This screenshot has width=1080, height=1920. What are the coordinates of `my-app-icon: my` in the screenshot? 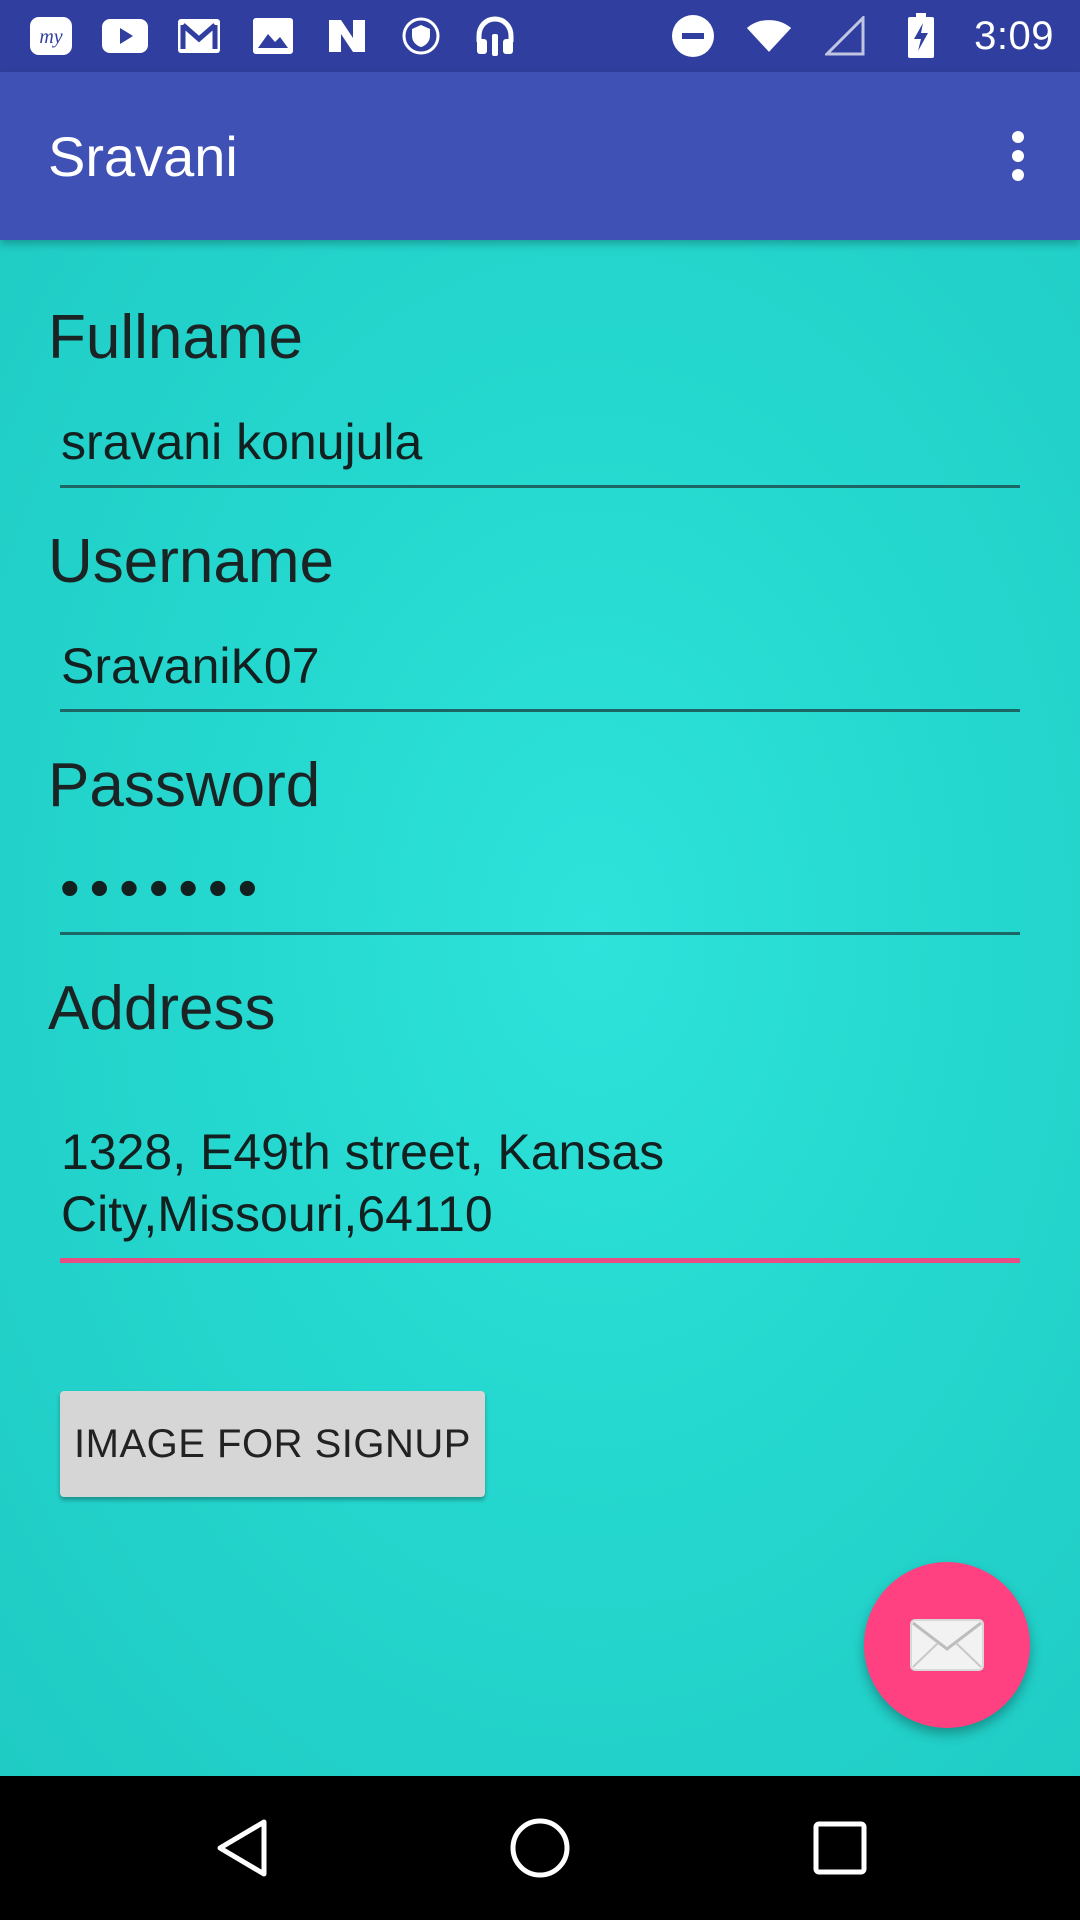 It's located at (51, 36).